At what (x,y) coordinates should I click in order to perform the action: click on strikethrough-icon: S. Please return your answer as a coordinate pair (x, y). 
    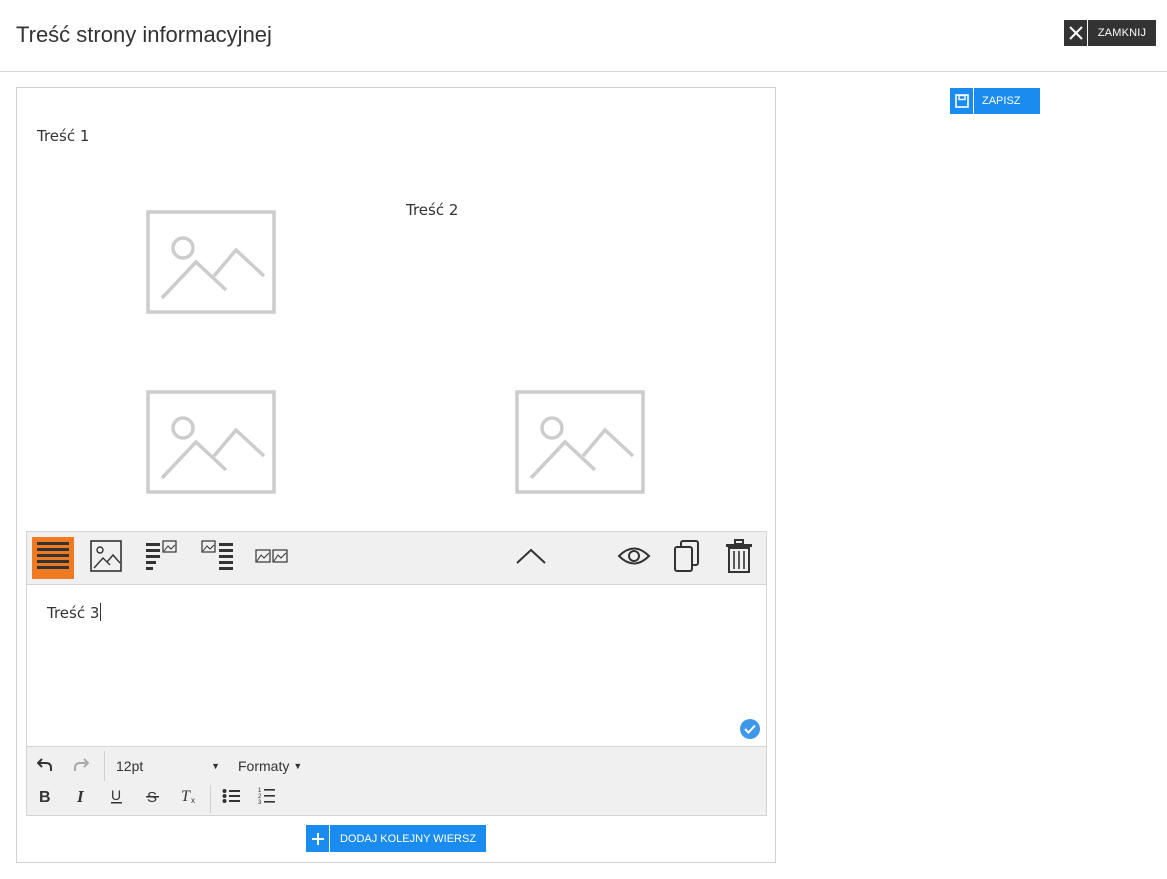
    Looking at the image, I should click on (153, 798).